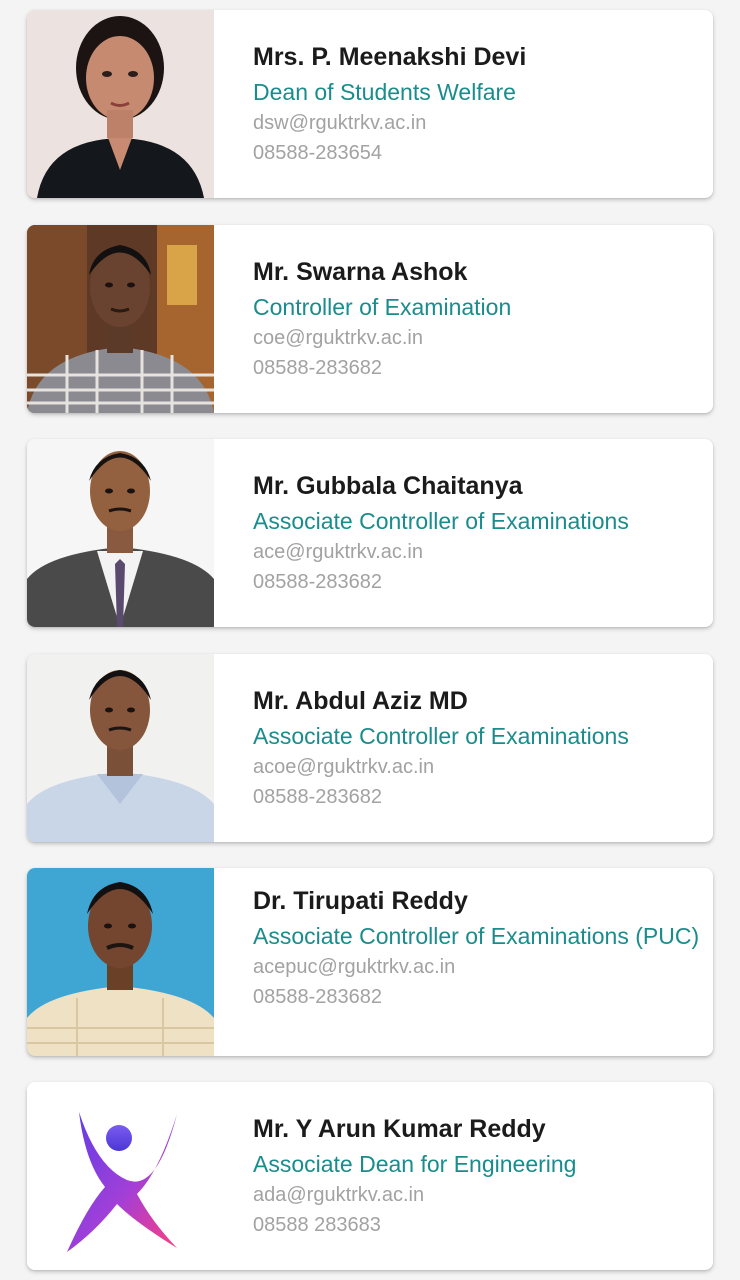 This screenshot has height=1280, width=740. I want to click on staff-name: Mr. Y Arun Kumar Reddy, so click(399, 1129).